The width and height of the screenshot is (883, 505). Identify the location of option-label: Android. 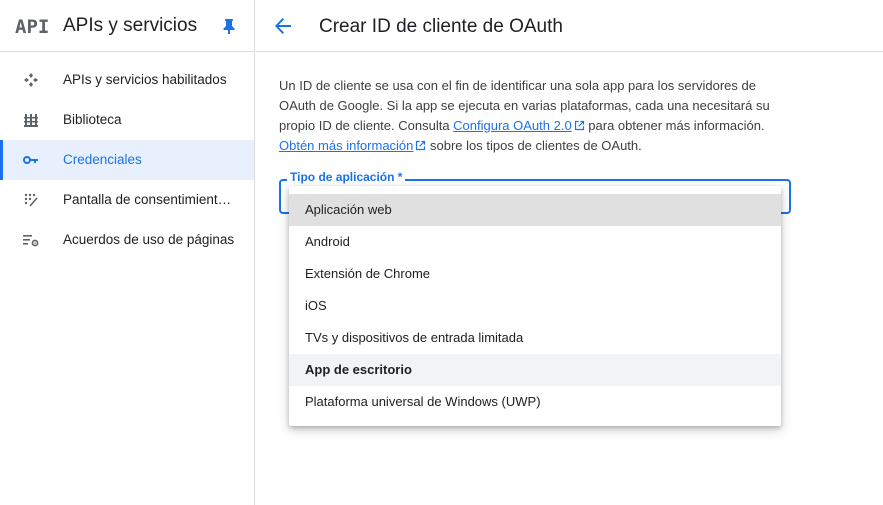
(327, 241).